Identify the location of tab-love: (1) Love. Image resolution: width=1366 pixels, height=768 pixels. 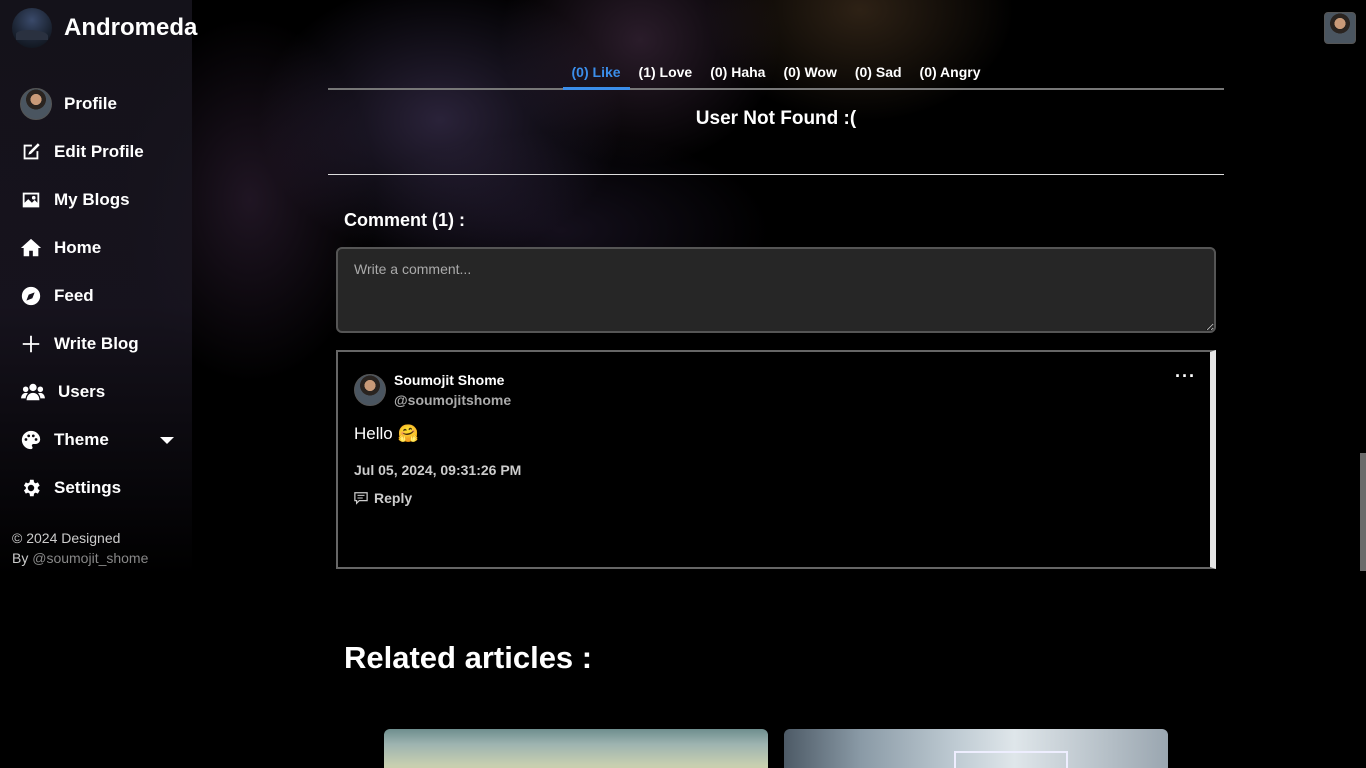
(666, 73).